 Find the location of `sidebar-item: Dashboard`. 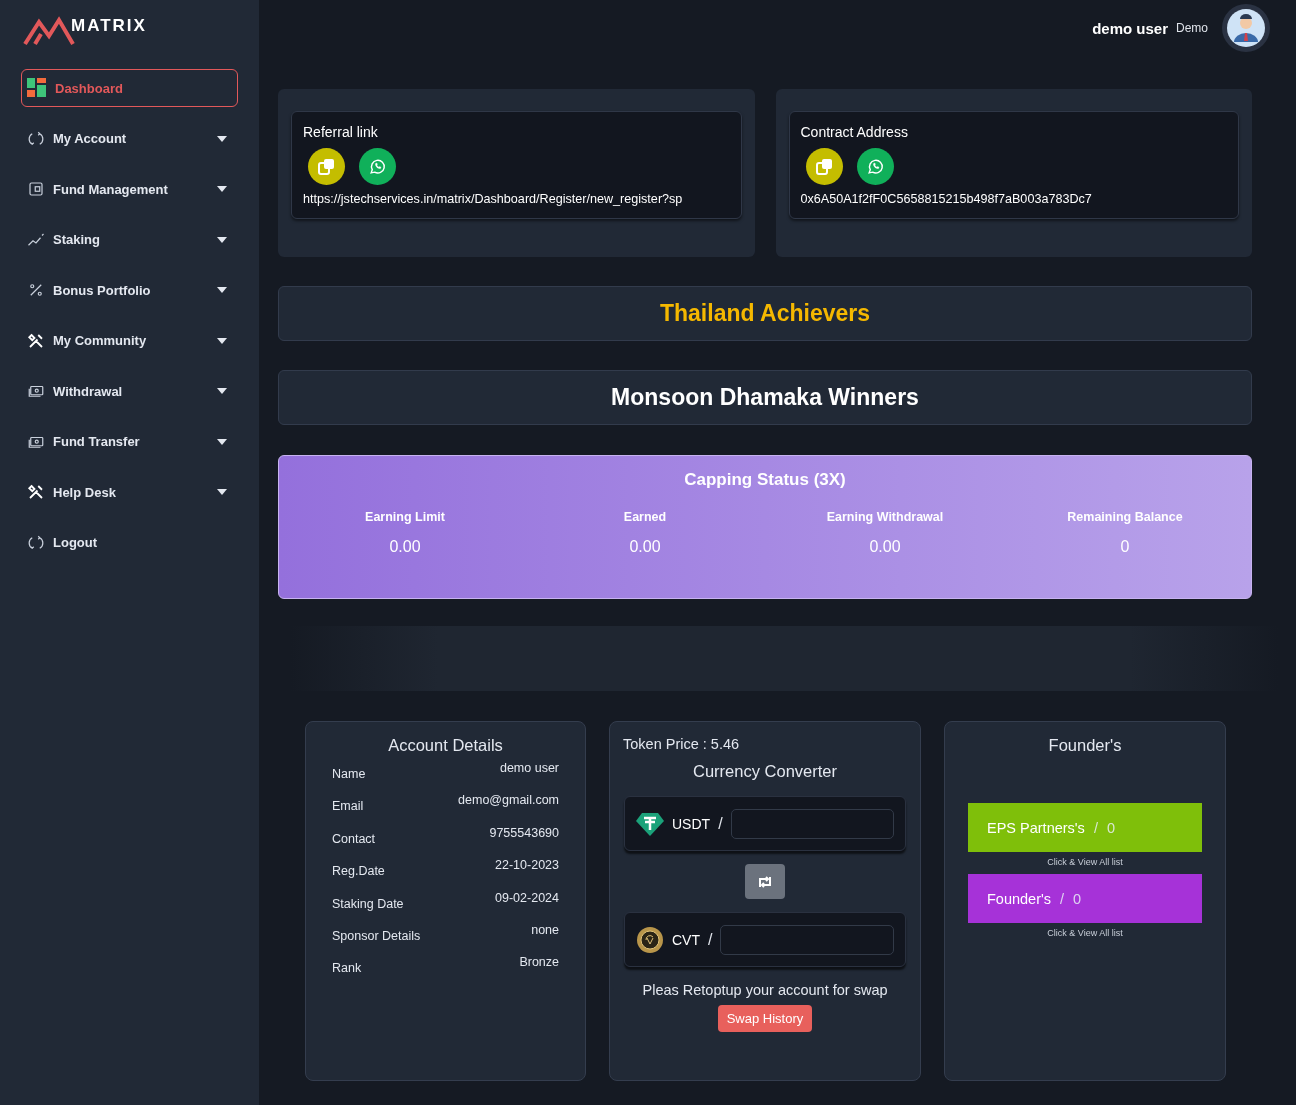

sidebar-item: Dashboard is located at coordinates (129, 88).